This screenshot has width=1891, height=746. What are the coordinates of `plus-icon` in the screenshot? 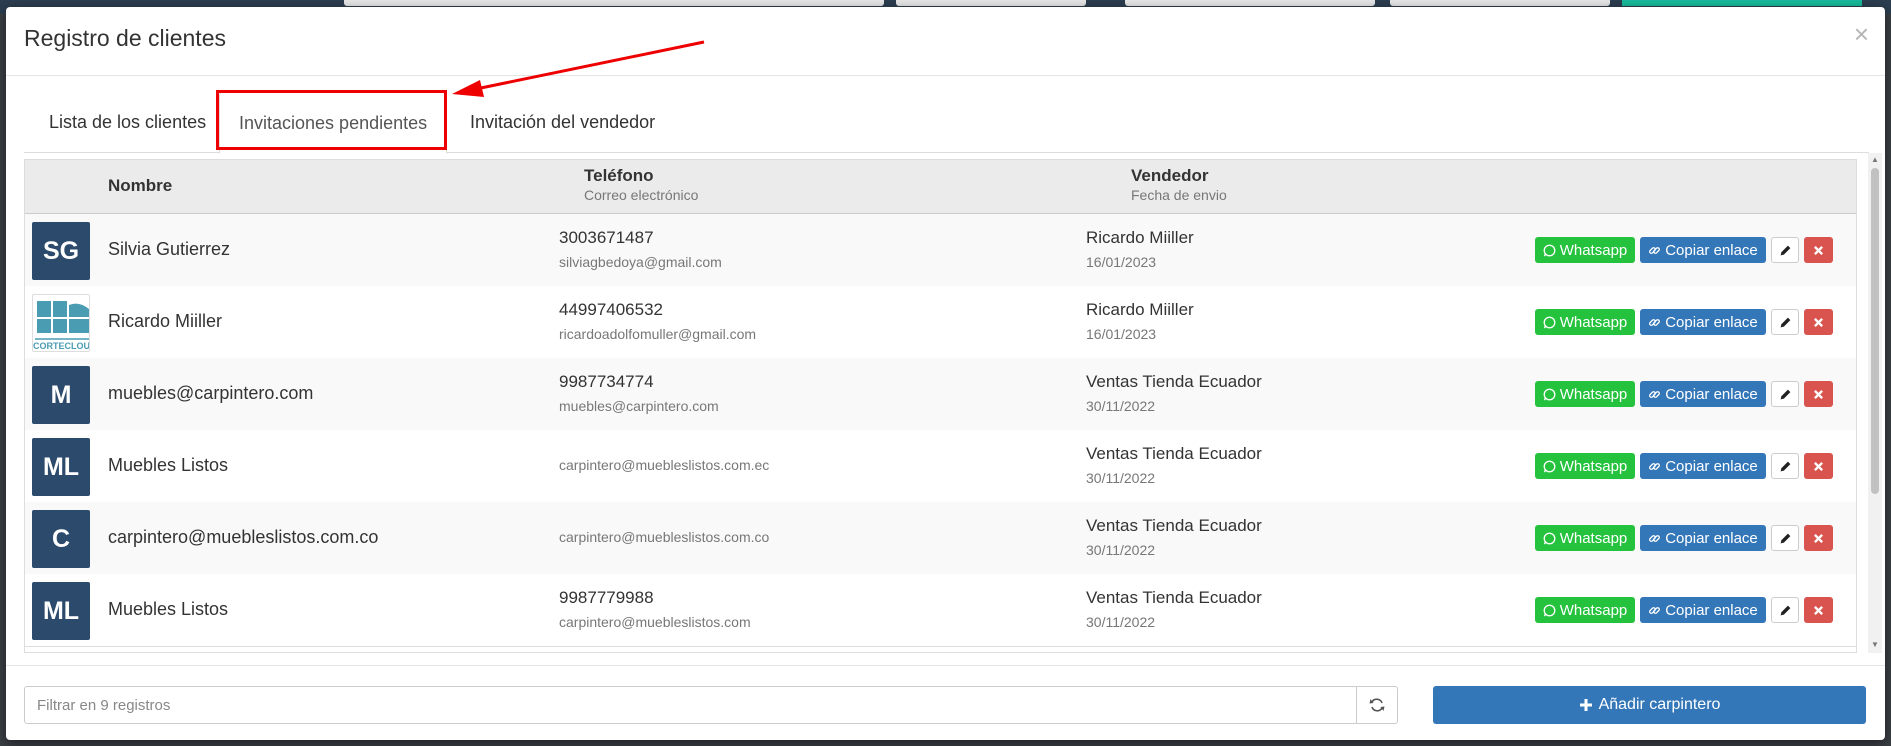 It's located at (1585, 705).